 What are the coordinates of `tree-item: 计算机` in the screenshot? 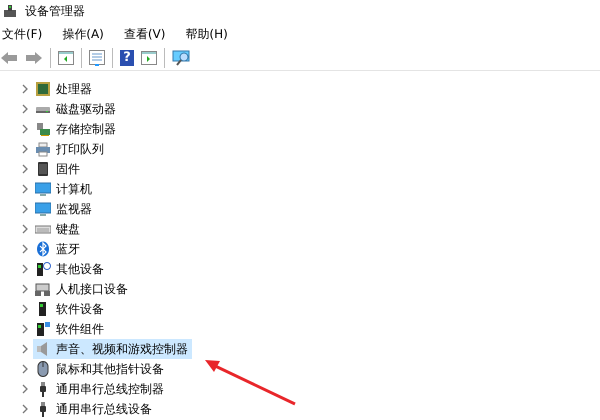 It's located at (64, 189).